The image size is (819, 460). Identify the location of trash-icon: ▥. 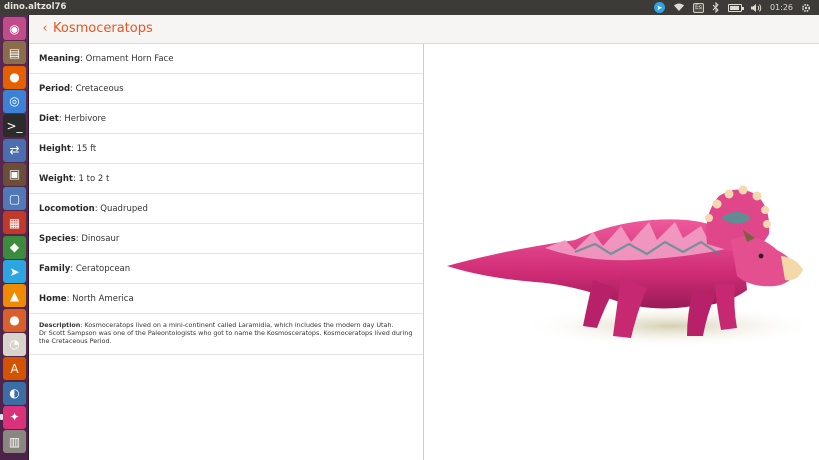
(14, 442).